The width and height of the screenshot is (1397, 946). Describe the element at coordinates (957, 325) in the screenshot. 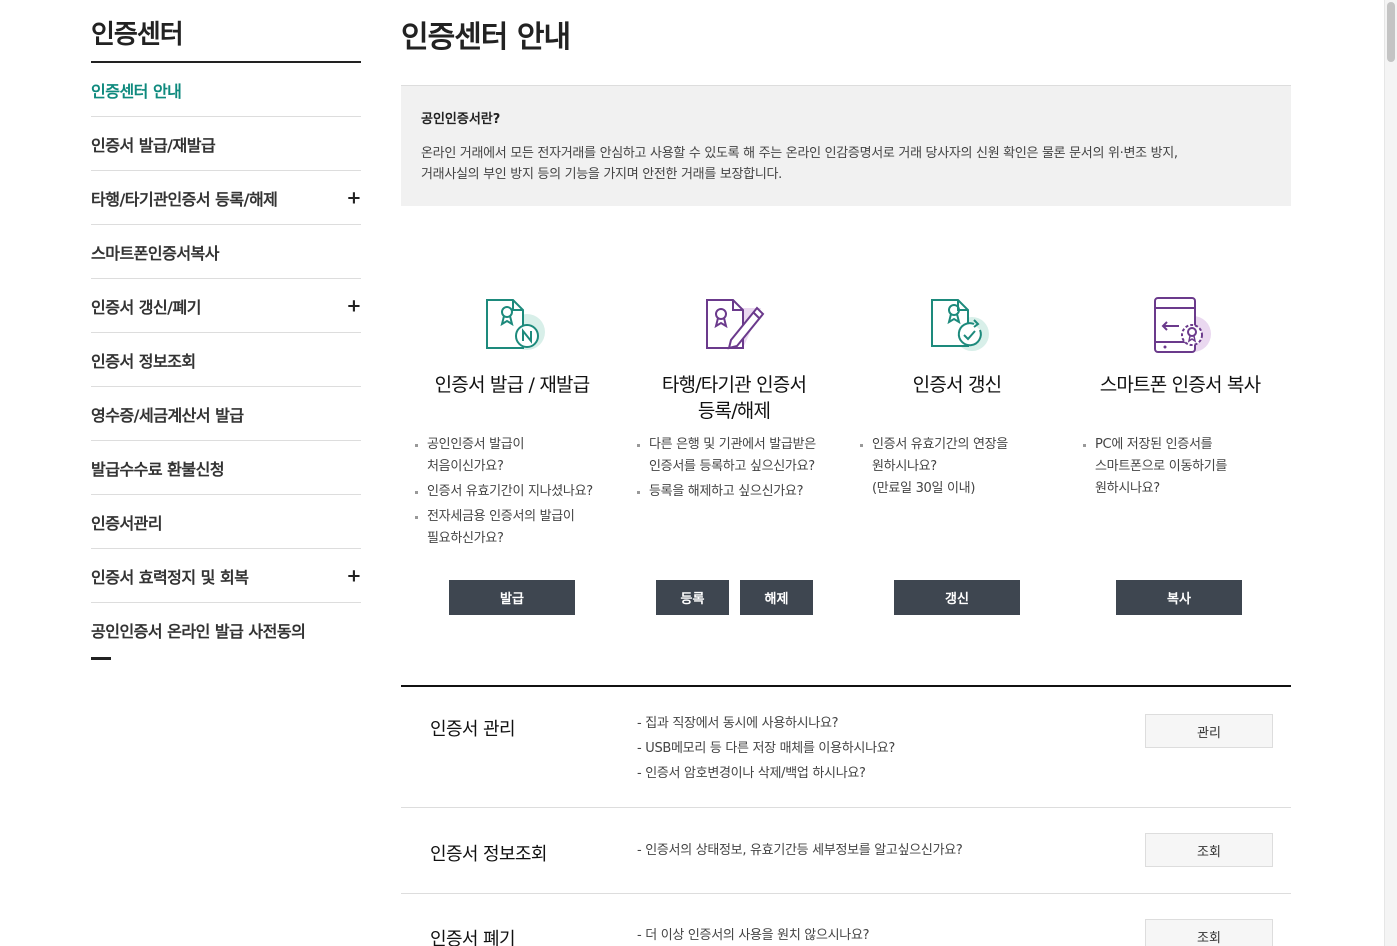

I see `certificate-renew-icon` at that location.